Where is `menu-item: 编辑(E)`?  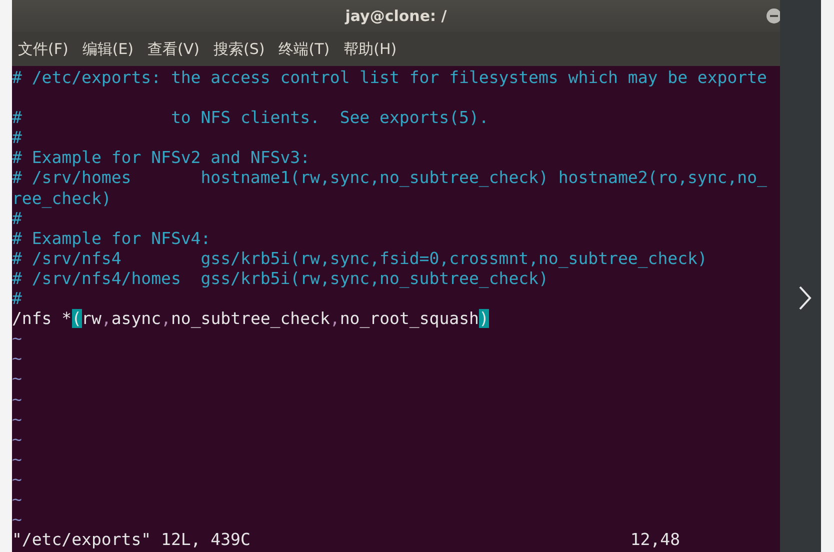 menu-item: 编辑(E) is located at coordinates (108, 49).